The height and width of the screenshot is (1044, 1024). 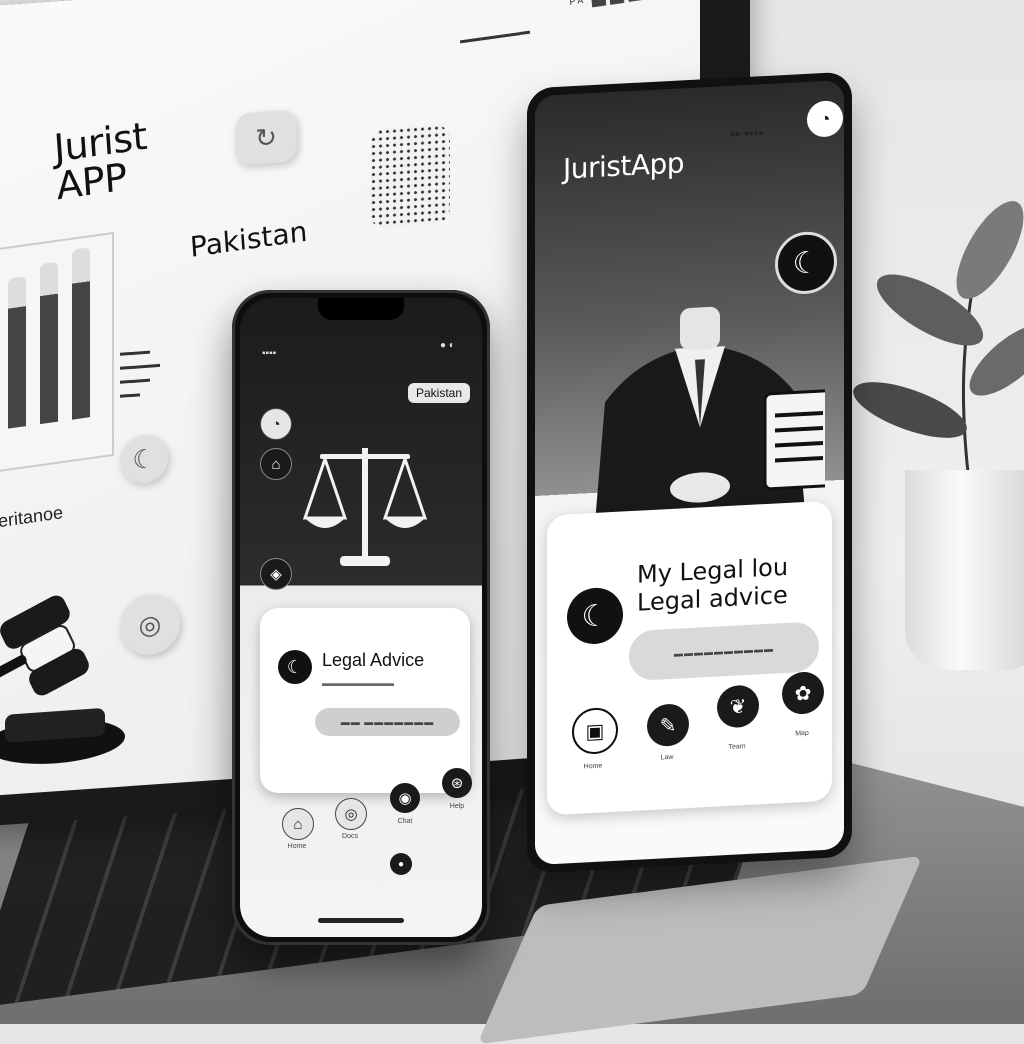 I want to click on desktop-app-title: Jurist APP, so click(x=101, y=161).